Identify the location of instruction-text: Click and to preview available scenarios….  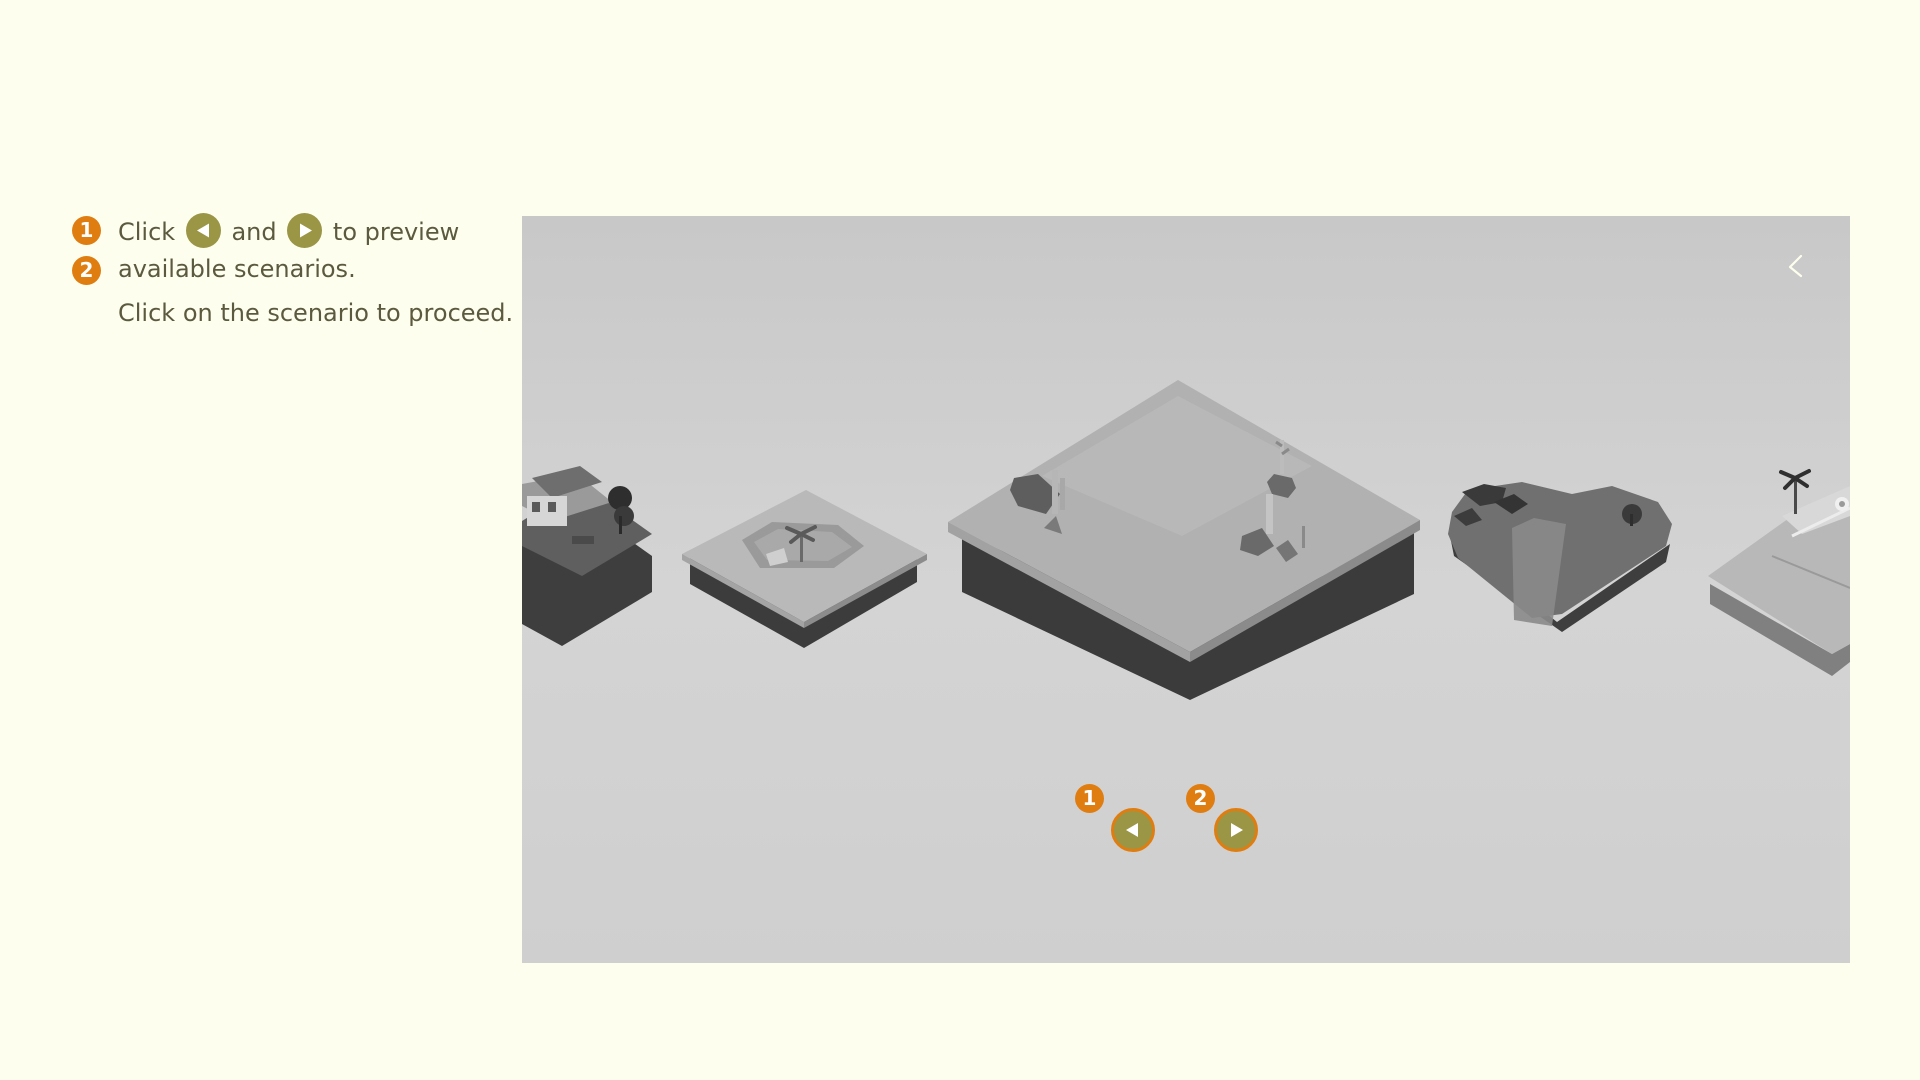
(316, 271).